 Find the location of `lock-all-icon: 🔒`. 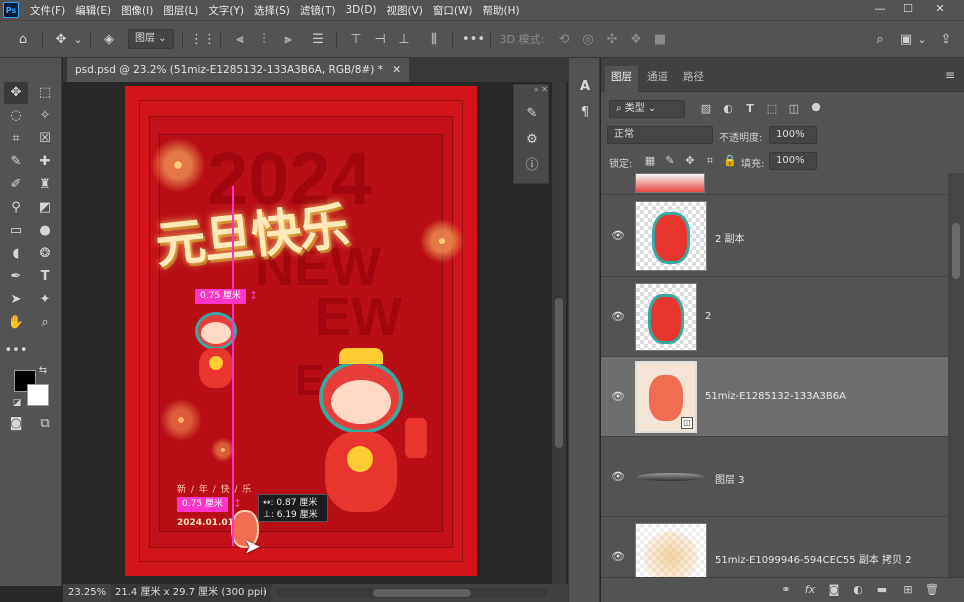

lock-all-icon: 🔒 is located at coordinates (730, 161).